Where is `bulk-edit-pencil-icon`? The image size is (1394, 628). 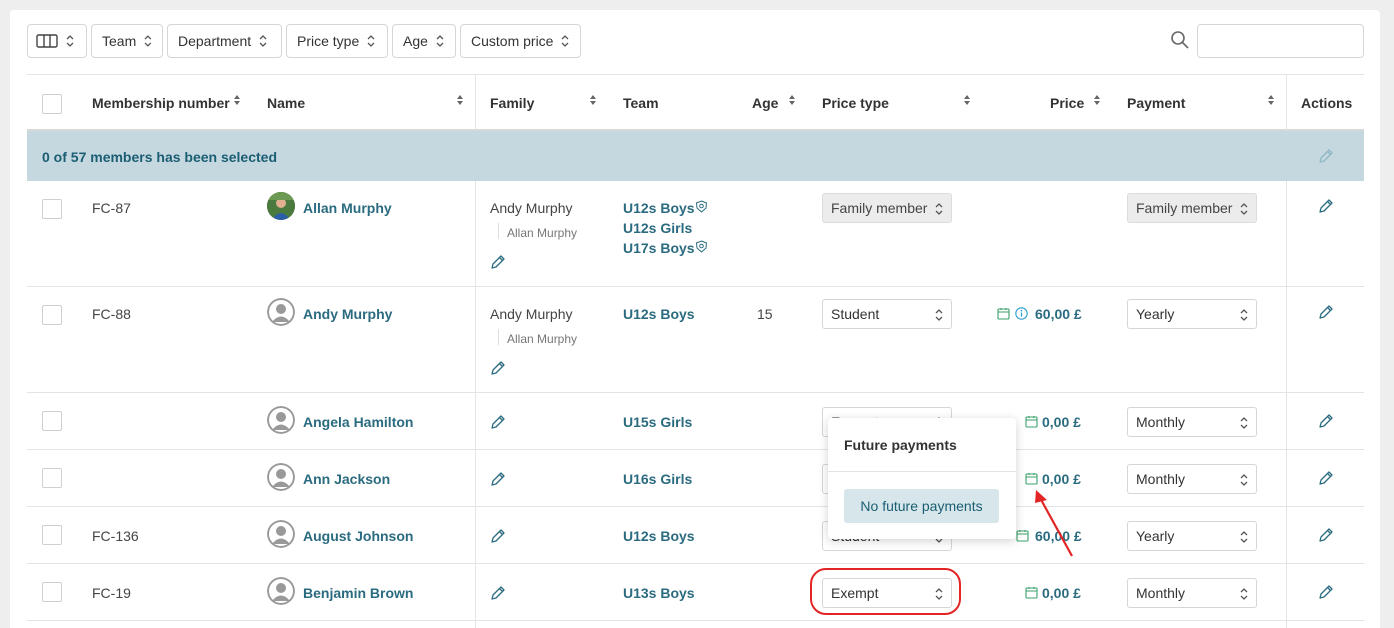
bulk-edit-pencil-icon is located at coordinates (1326, 156).